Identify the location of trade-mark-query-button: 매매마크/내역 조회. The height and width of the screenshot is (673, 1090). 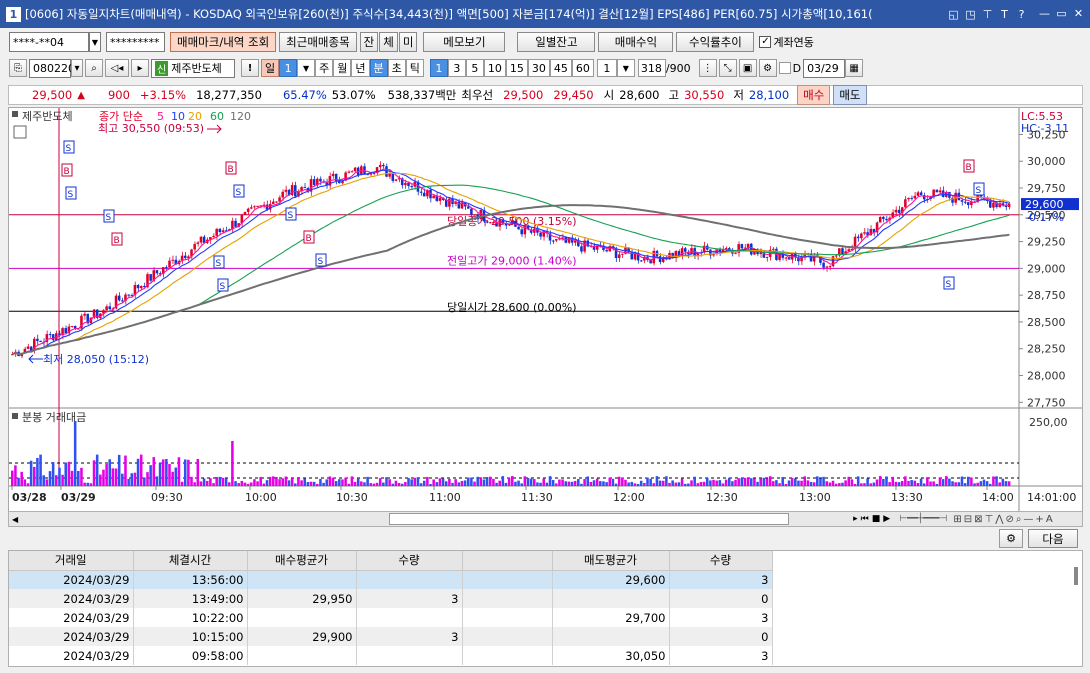
(223, 42).